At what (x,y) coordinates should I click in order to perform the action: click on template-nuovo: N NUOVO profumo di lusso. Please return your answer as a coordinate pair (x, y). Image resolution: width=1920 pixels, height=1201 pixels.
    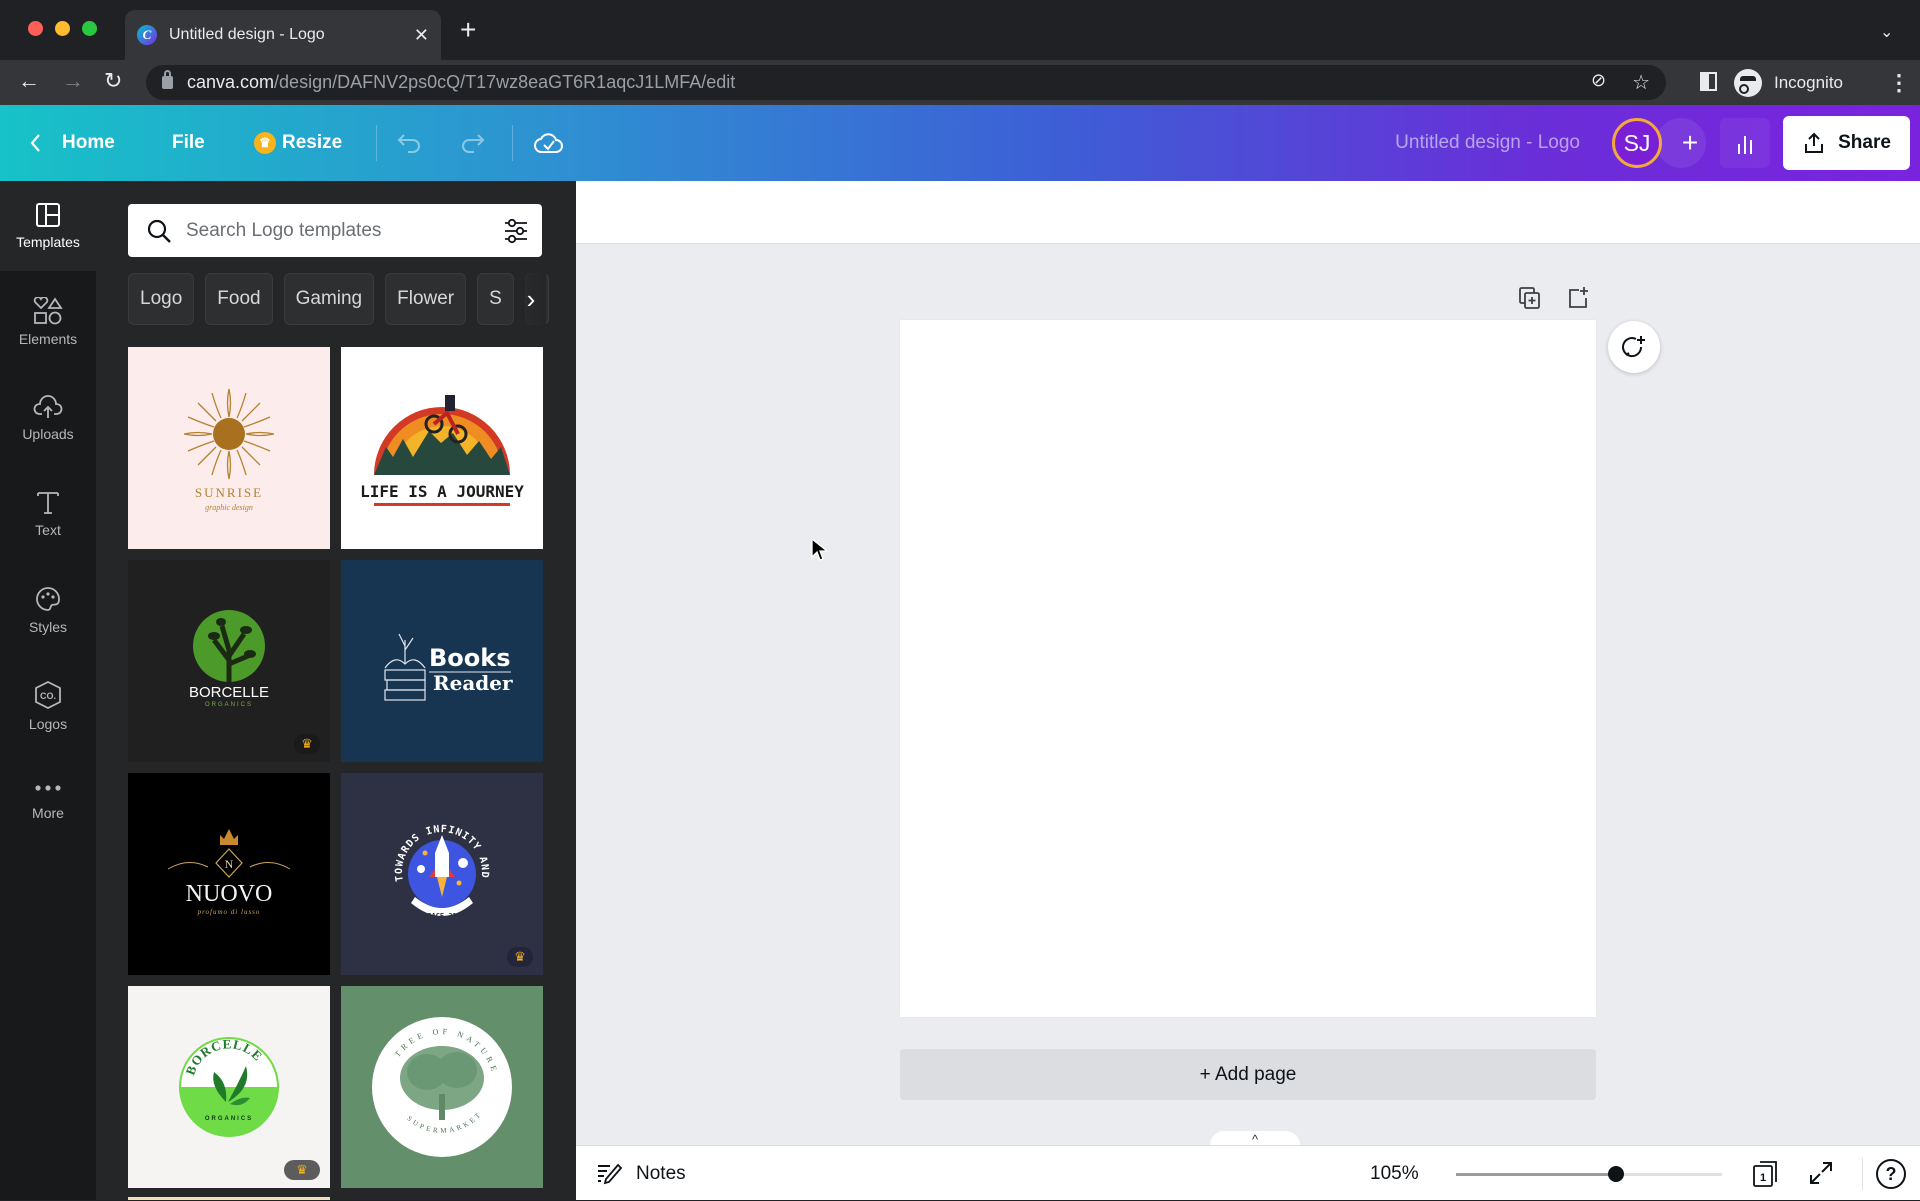
    Looking at the image, I should click on (229, 874).